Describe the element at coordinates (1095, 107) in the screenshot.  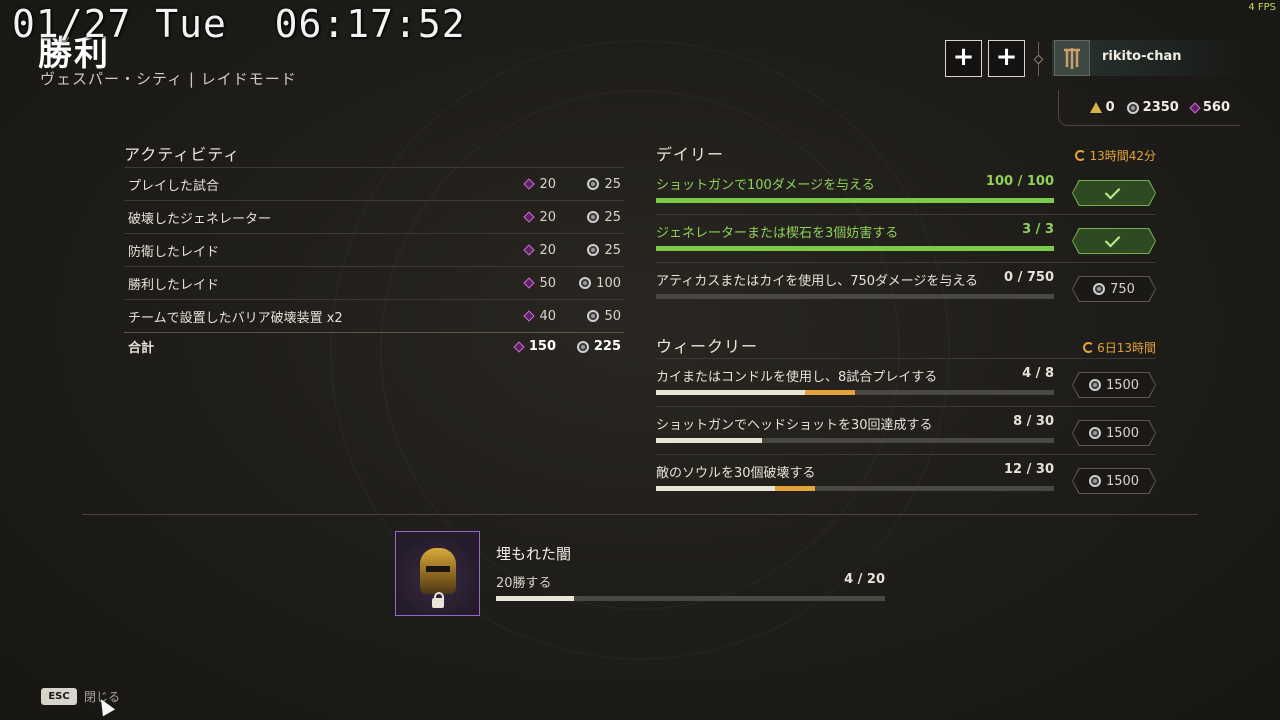
I see `triangle-currency-icon` at that location.